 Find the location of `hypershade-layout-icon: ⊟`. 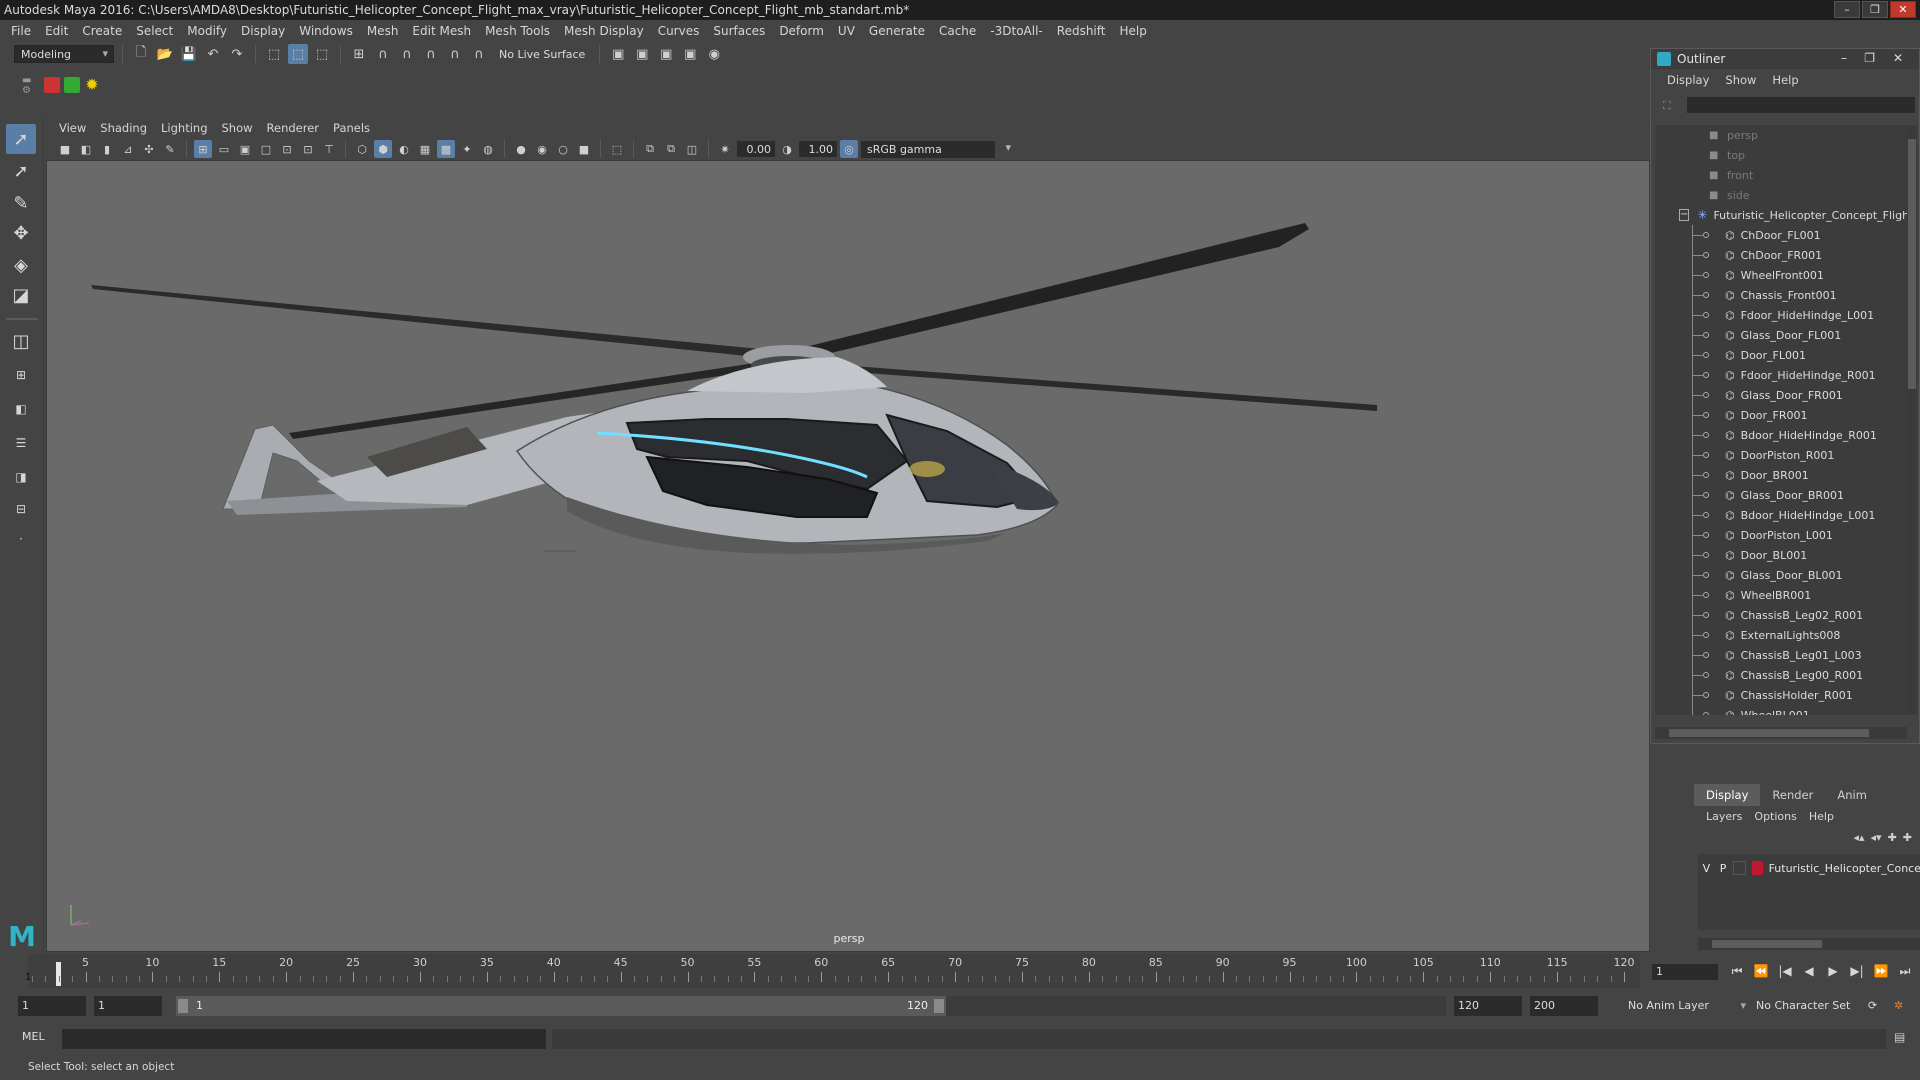

hypershade-layout-icon: ⊟ is located at coordinates (21, 509).